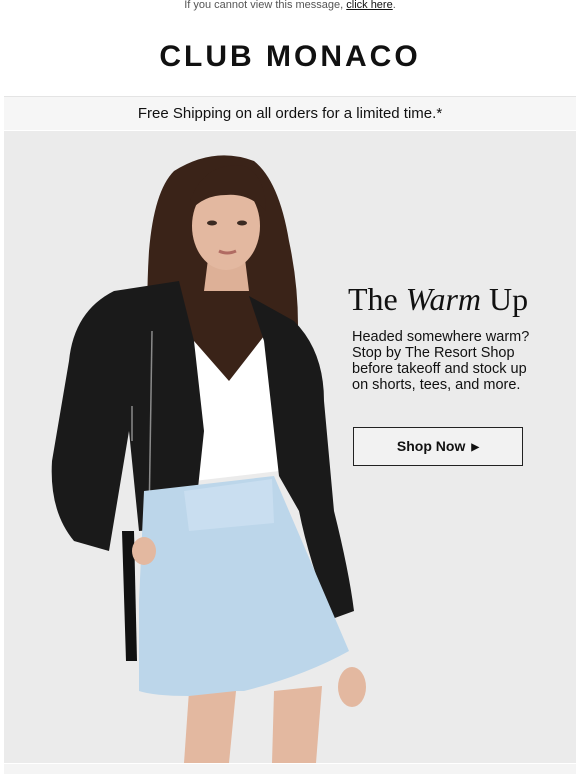  Describe the element at coordinates (505, 299) in the screenshot. I see `headline-part2: Up` at that location.